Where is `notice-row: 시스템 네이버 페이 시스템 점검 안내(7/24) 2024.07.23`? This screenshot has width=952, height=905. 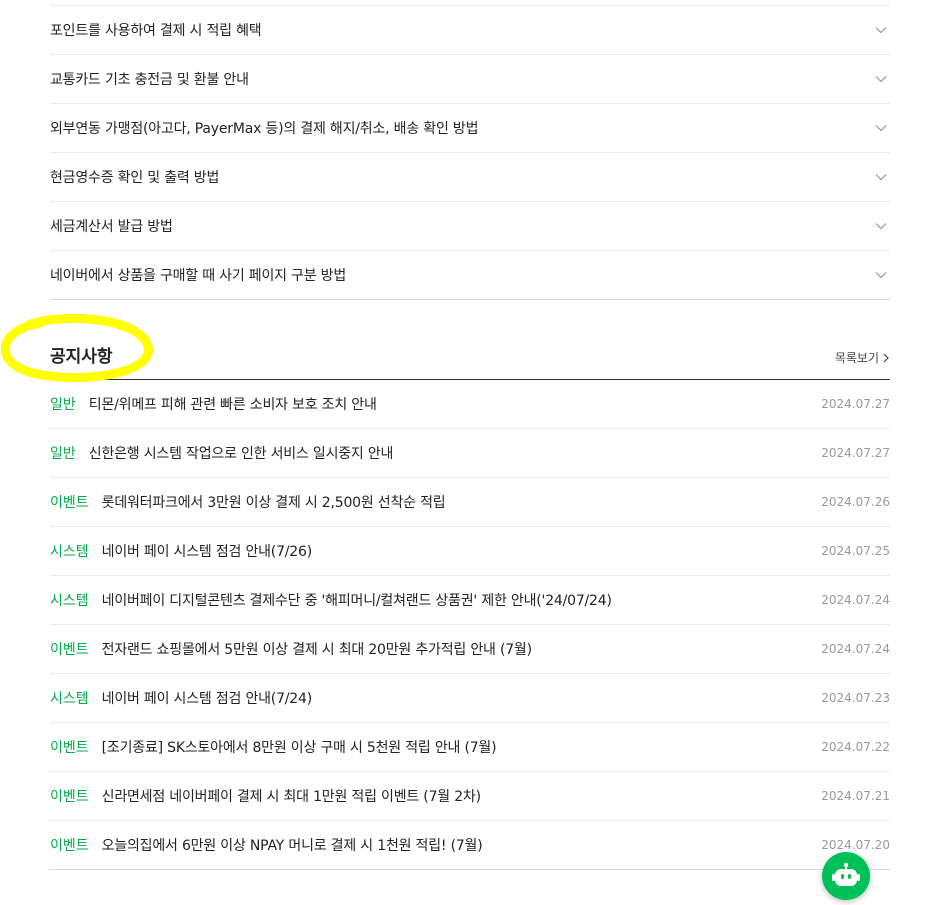 notice-row: 시스템 네이버 페이 시스템 점검 안내(7/24) 2024.07.23 is located at coordinates (470, 698).